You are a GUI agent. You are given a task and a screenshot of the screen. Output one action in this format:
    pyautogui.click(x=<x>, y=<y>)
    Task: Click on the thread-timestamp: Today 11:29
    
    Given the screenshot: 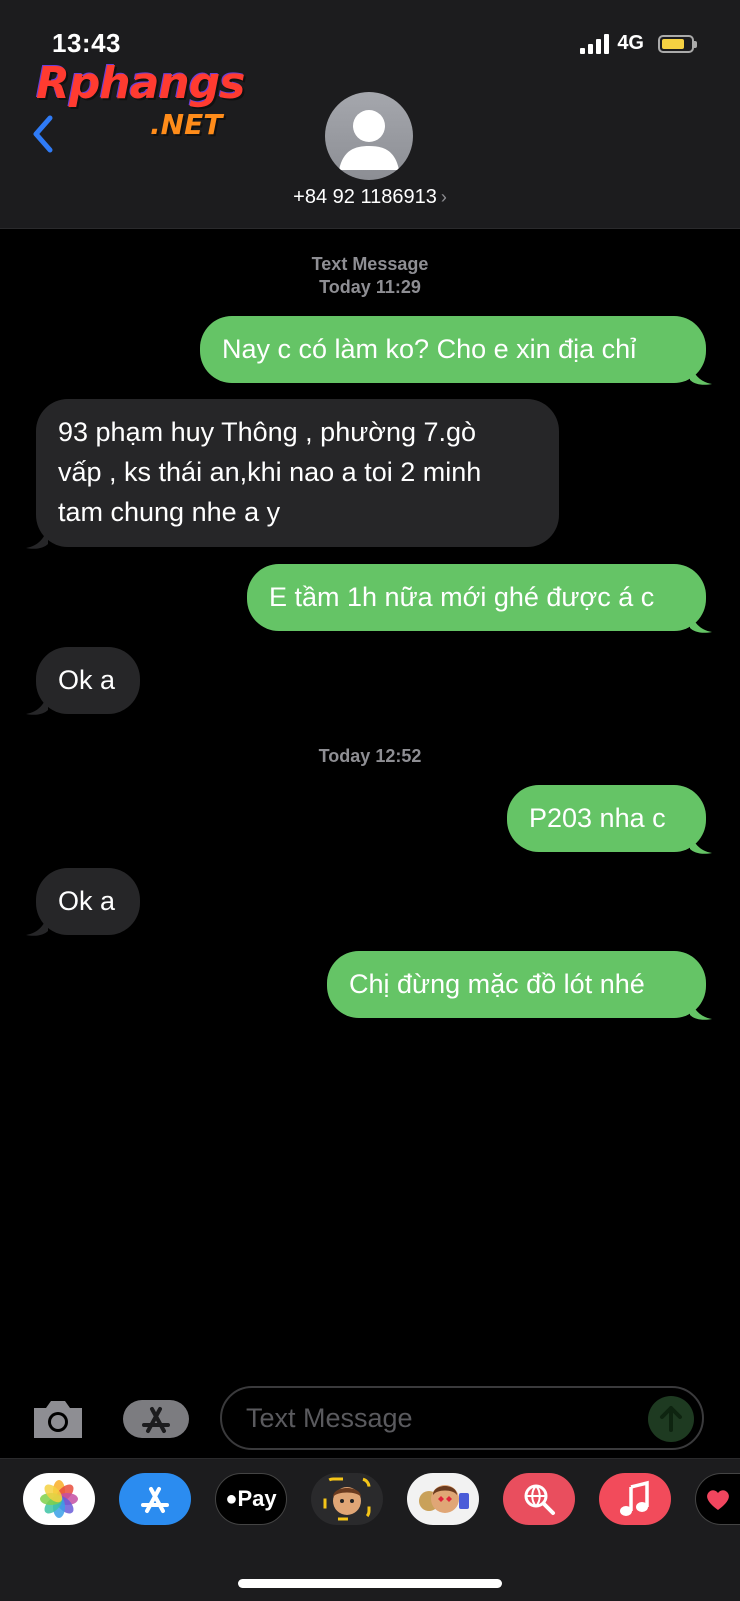 What is the action you would take?
    pyautogui.click(x=370, y=287)
    